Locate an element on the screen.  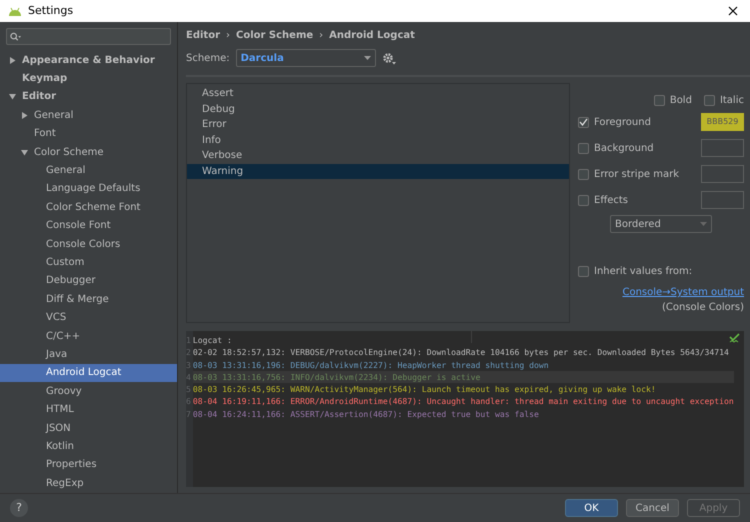
tree-item: VCS is located at coordinates (88, 317).